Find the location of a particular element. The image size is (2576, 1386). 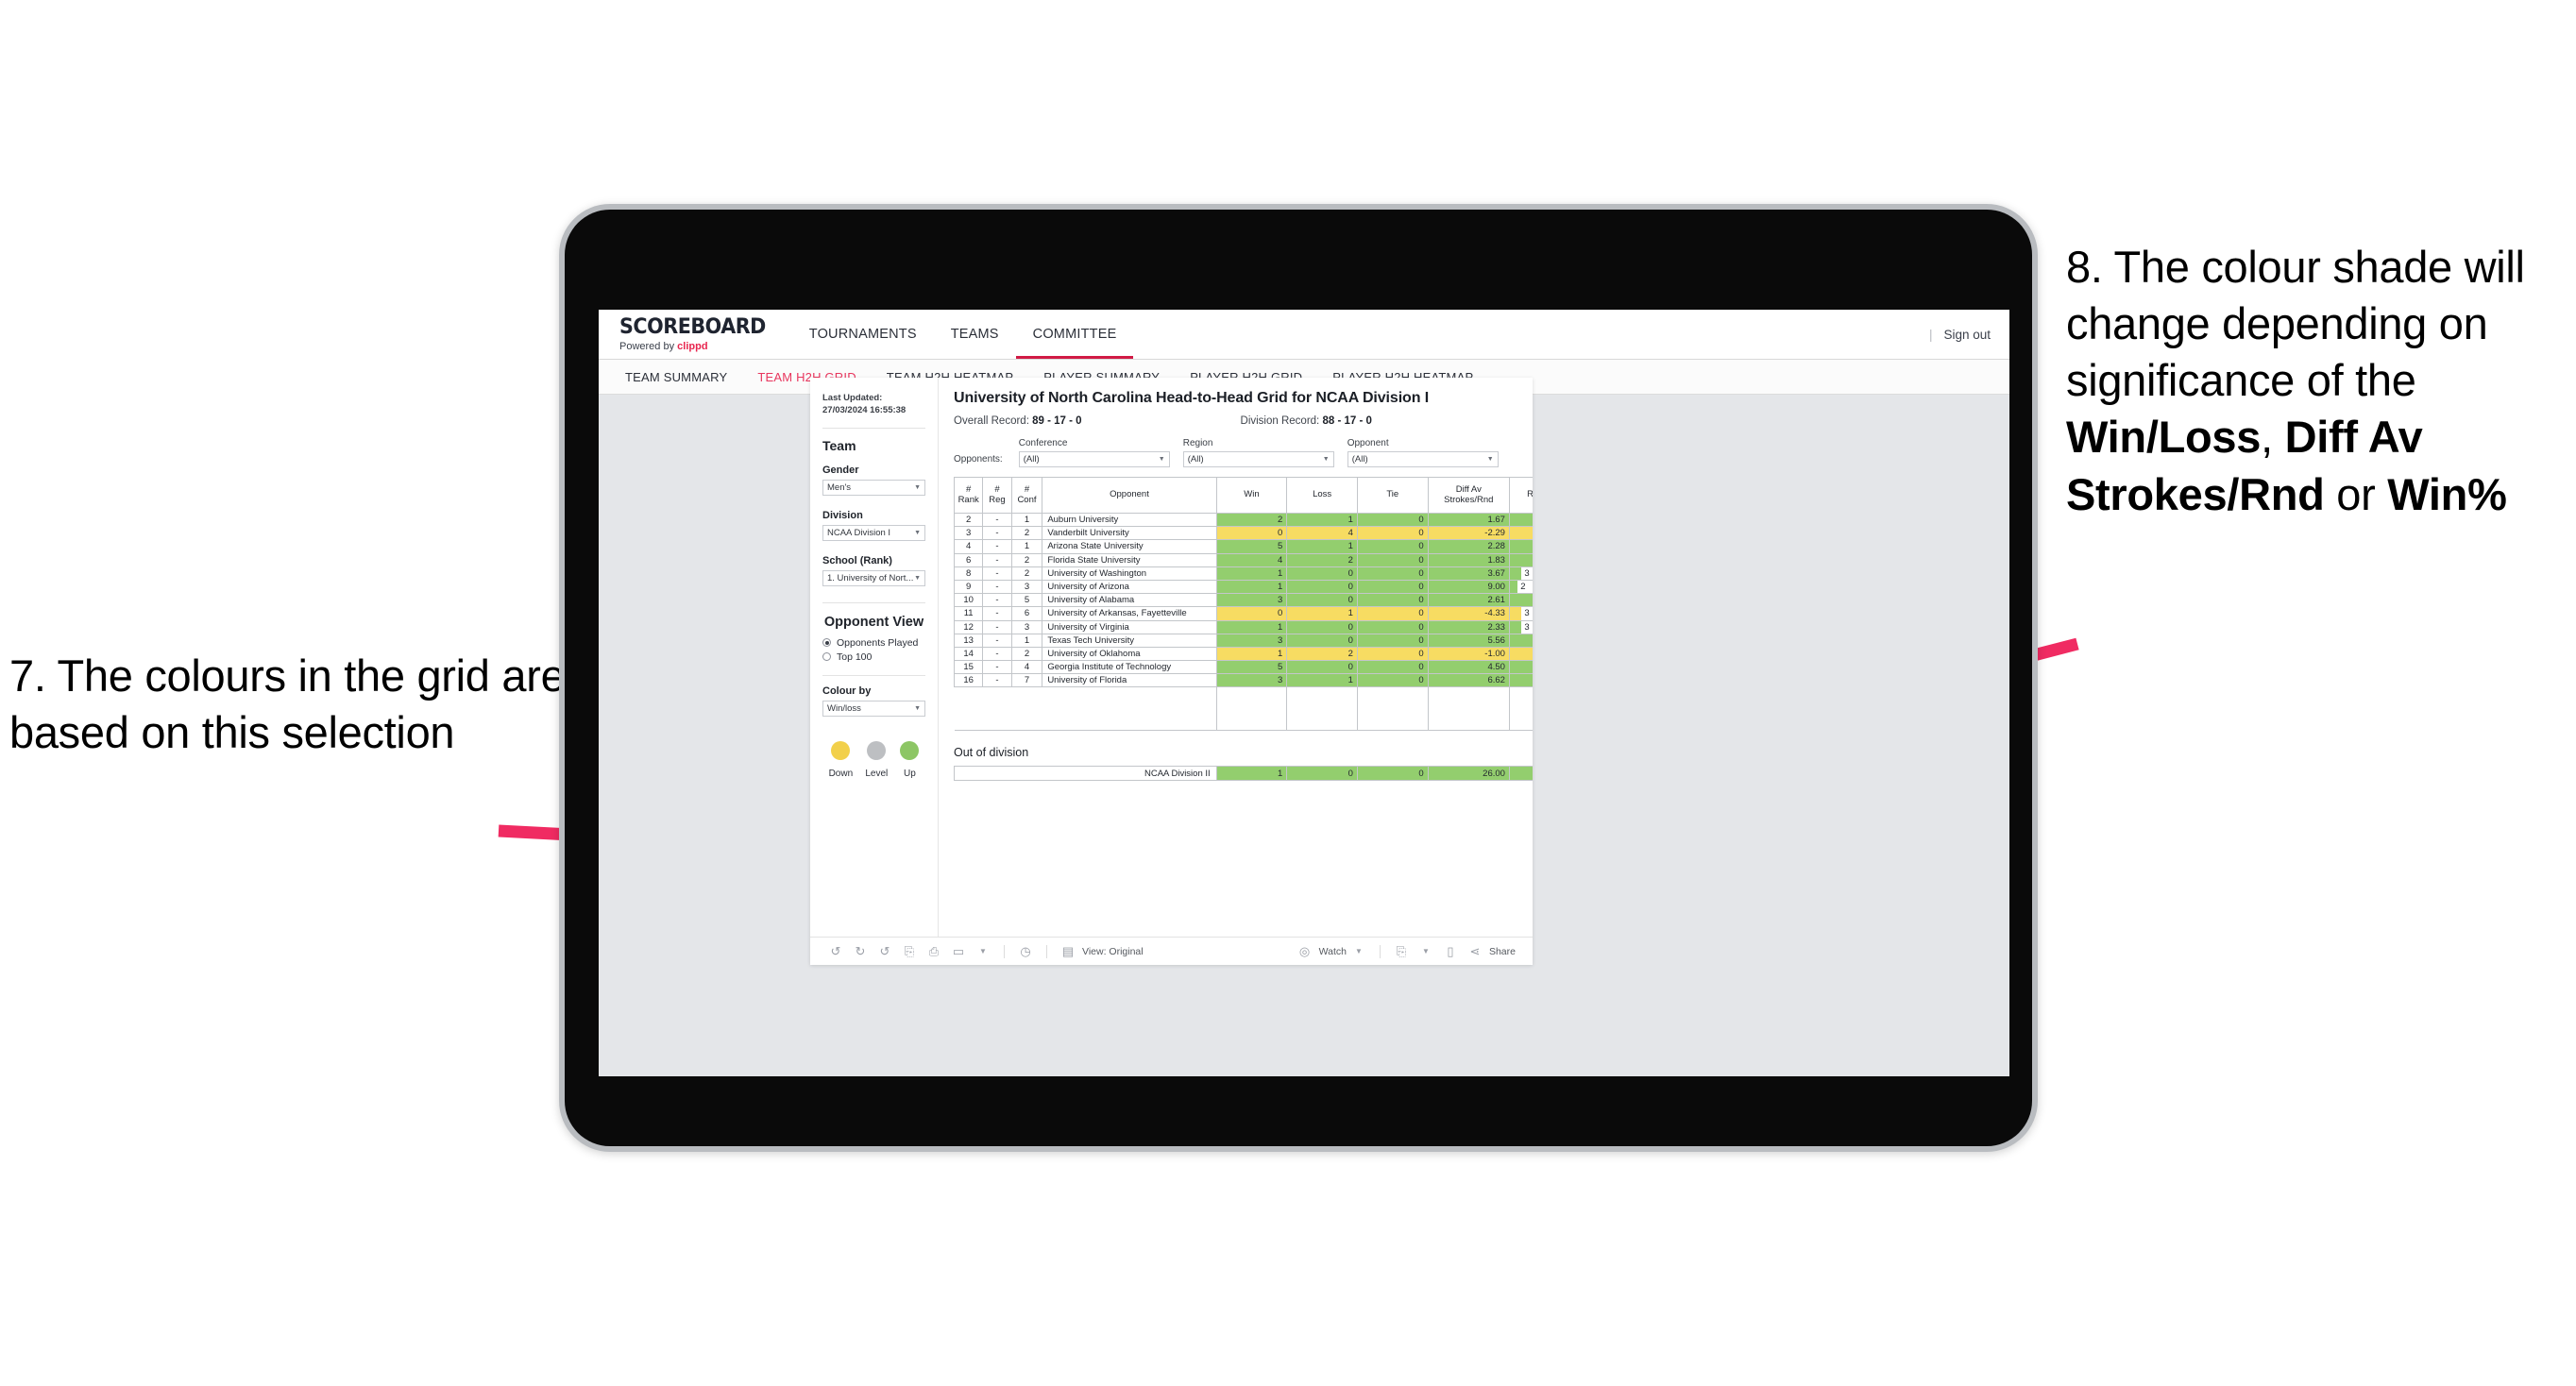

rounds-value: 3 is located at coordinates (1527, 627).